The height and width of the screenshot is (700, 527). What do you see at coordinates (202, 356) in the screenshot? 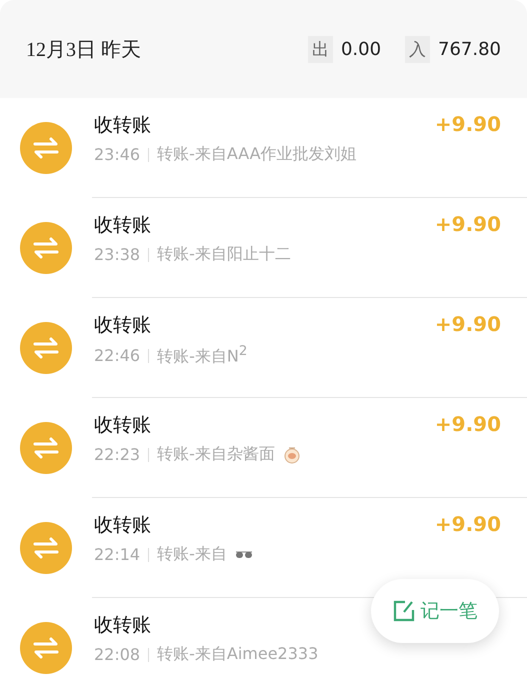
I see `transaction-note: 转账-来自N$^{2}$` at bounding box center [202, 356].